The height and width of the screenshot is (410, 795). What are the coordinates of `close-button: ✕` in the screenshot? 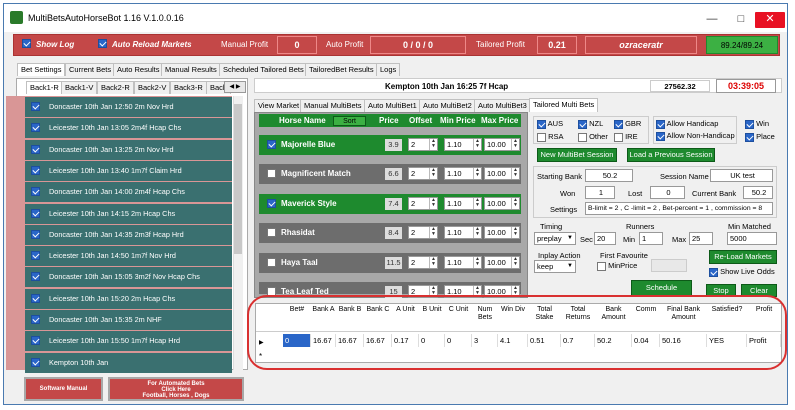 It's located at (770, 20).